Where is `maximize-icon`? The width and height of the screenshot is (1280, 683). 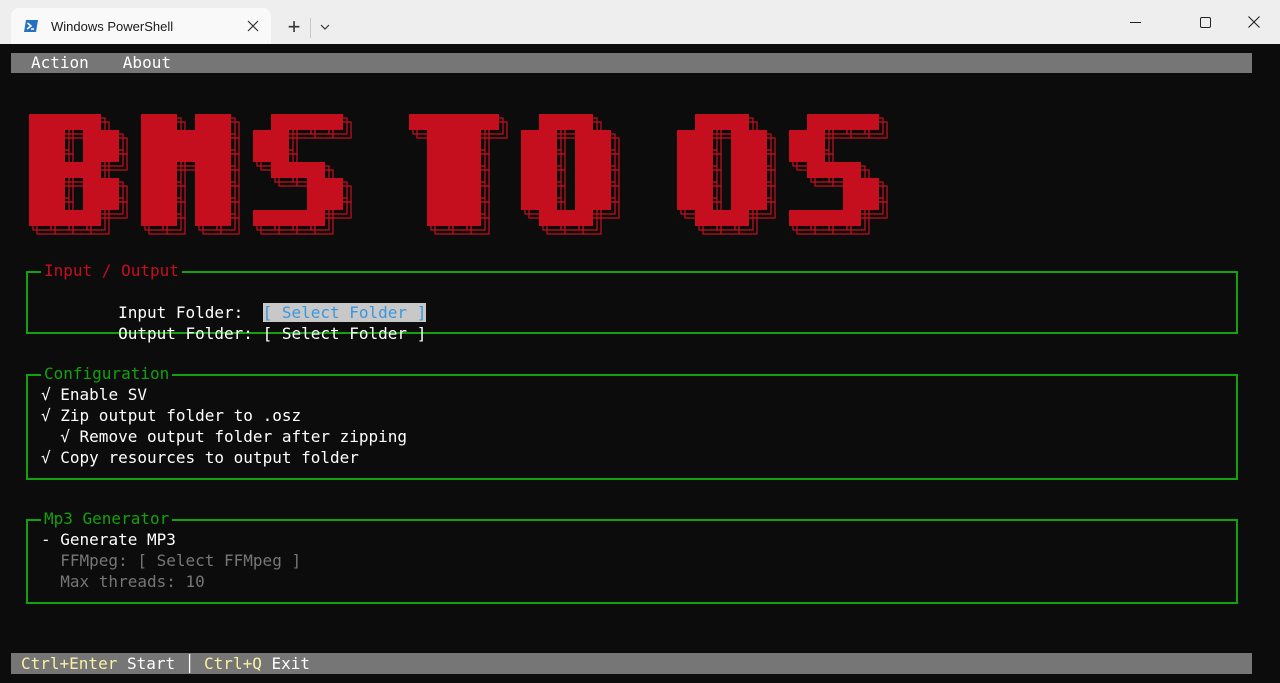
maximize-icon is located at coordinates (1205, 22).